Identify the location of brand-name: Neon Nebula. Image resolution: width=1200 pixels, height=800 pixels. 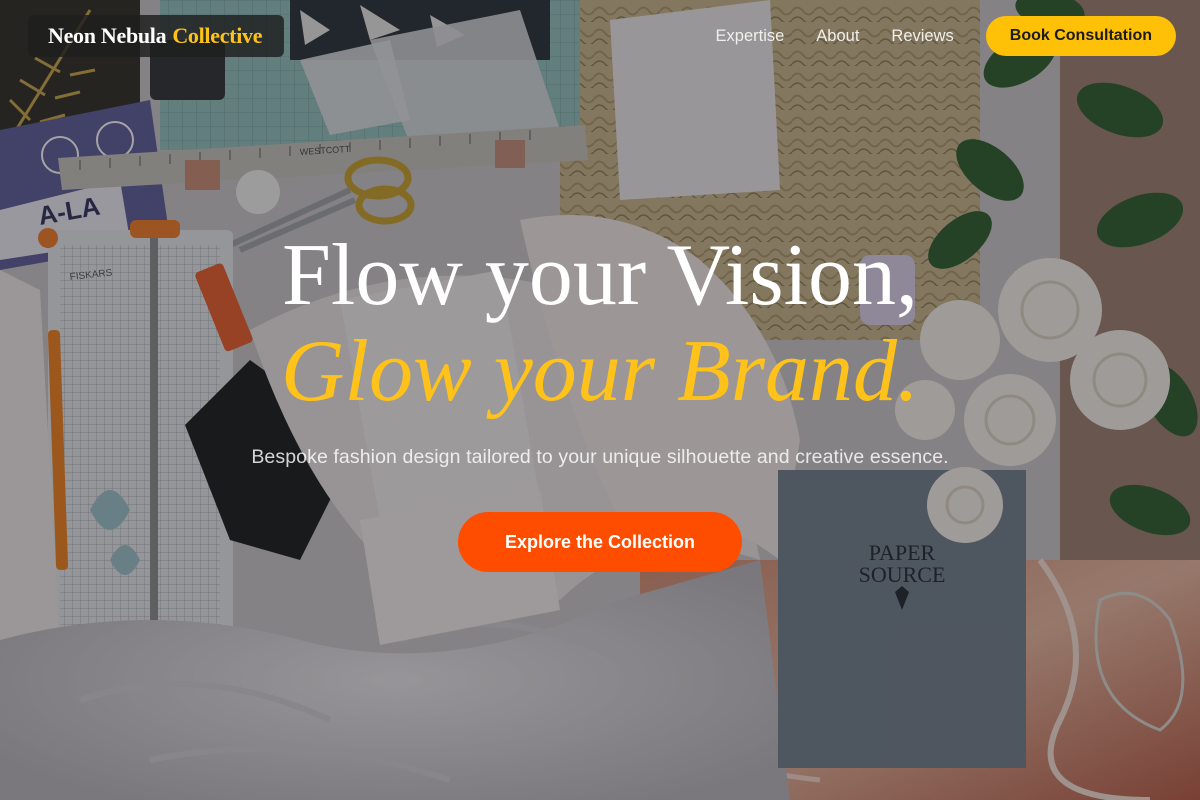
(107, 35).